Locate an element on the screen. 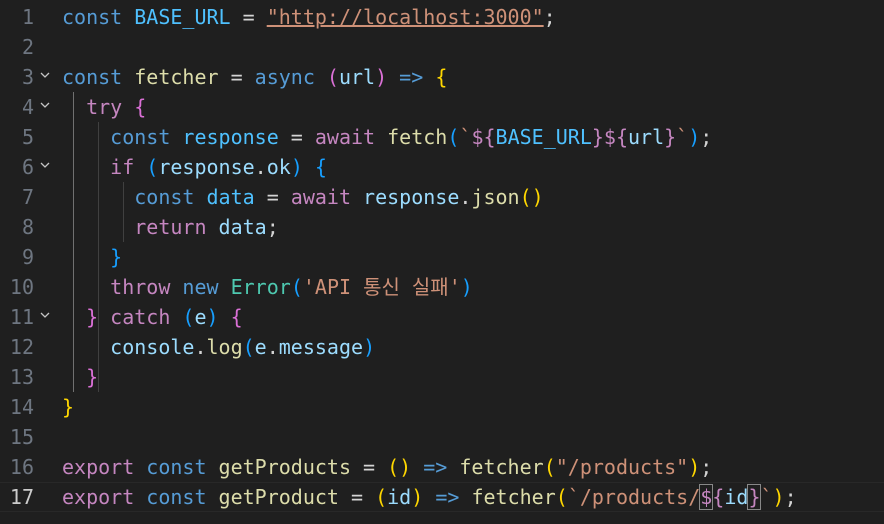 Image resolution: width=884 pixels, height=524 pixels. code-line: 9 } is located at coordinates (442, 257).